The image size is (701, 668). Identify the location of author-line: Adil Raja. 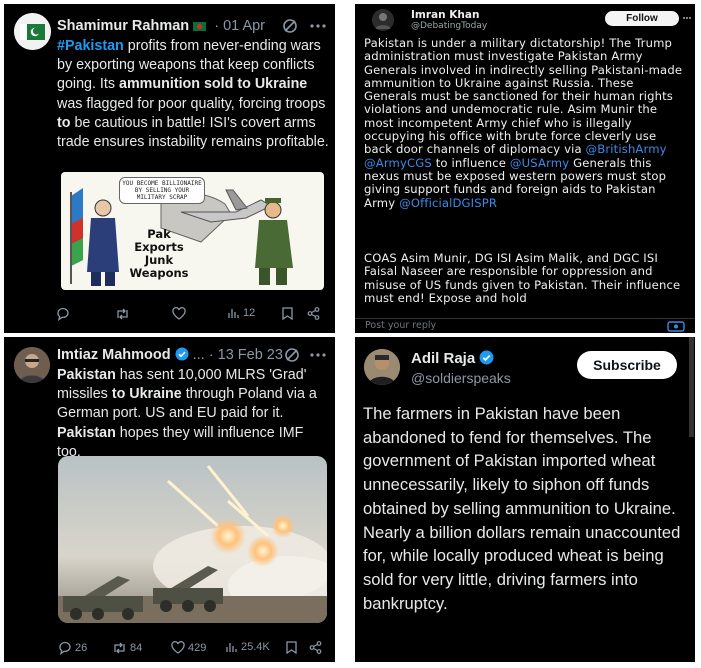
(452, 358).